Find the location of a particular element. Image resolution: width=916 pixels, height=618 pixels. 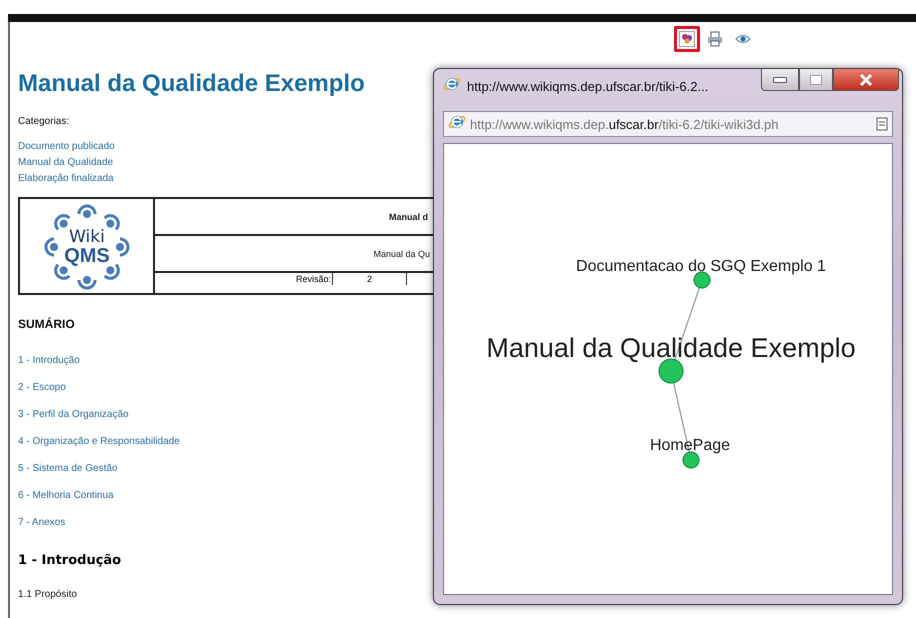

node-label: Documentacao do SGQ Exemplo 1 is located at coordinates (701, 266).